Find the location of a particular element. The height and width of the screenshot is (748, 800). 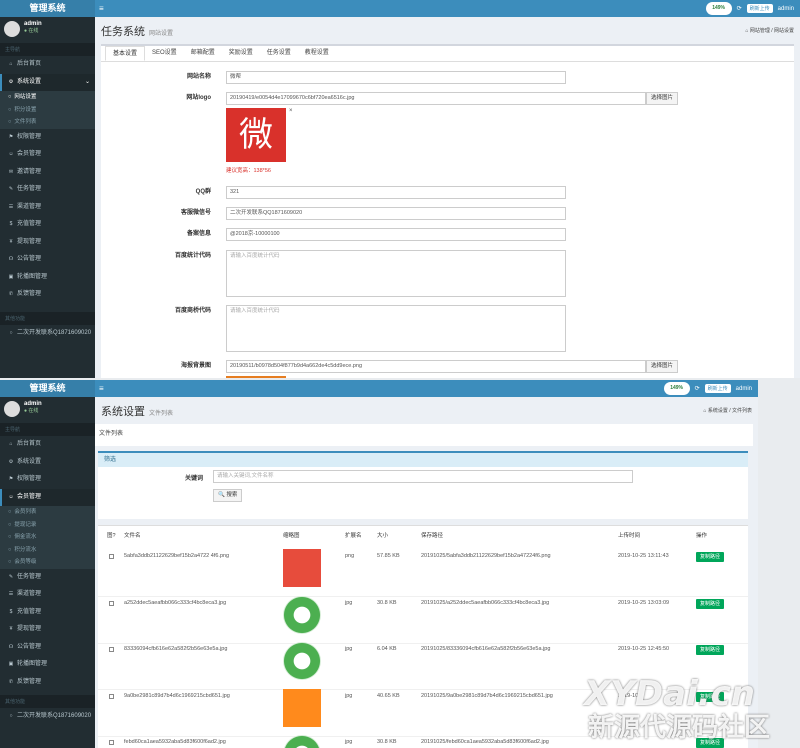

sidebar-header-main: 主导航 is located at coordinates (47, 49).